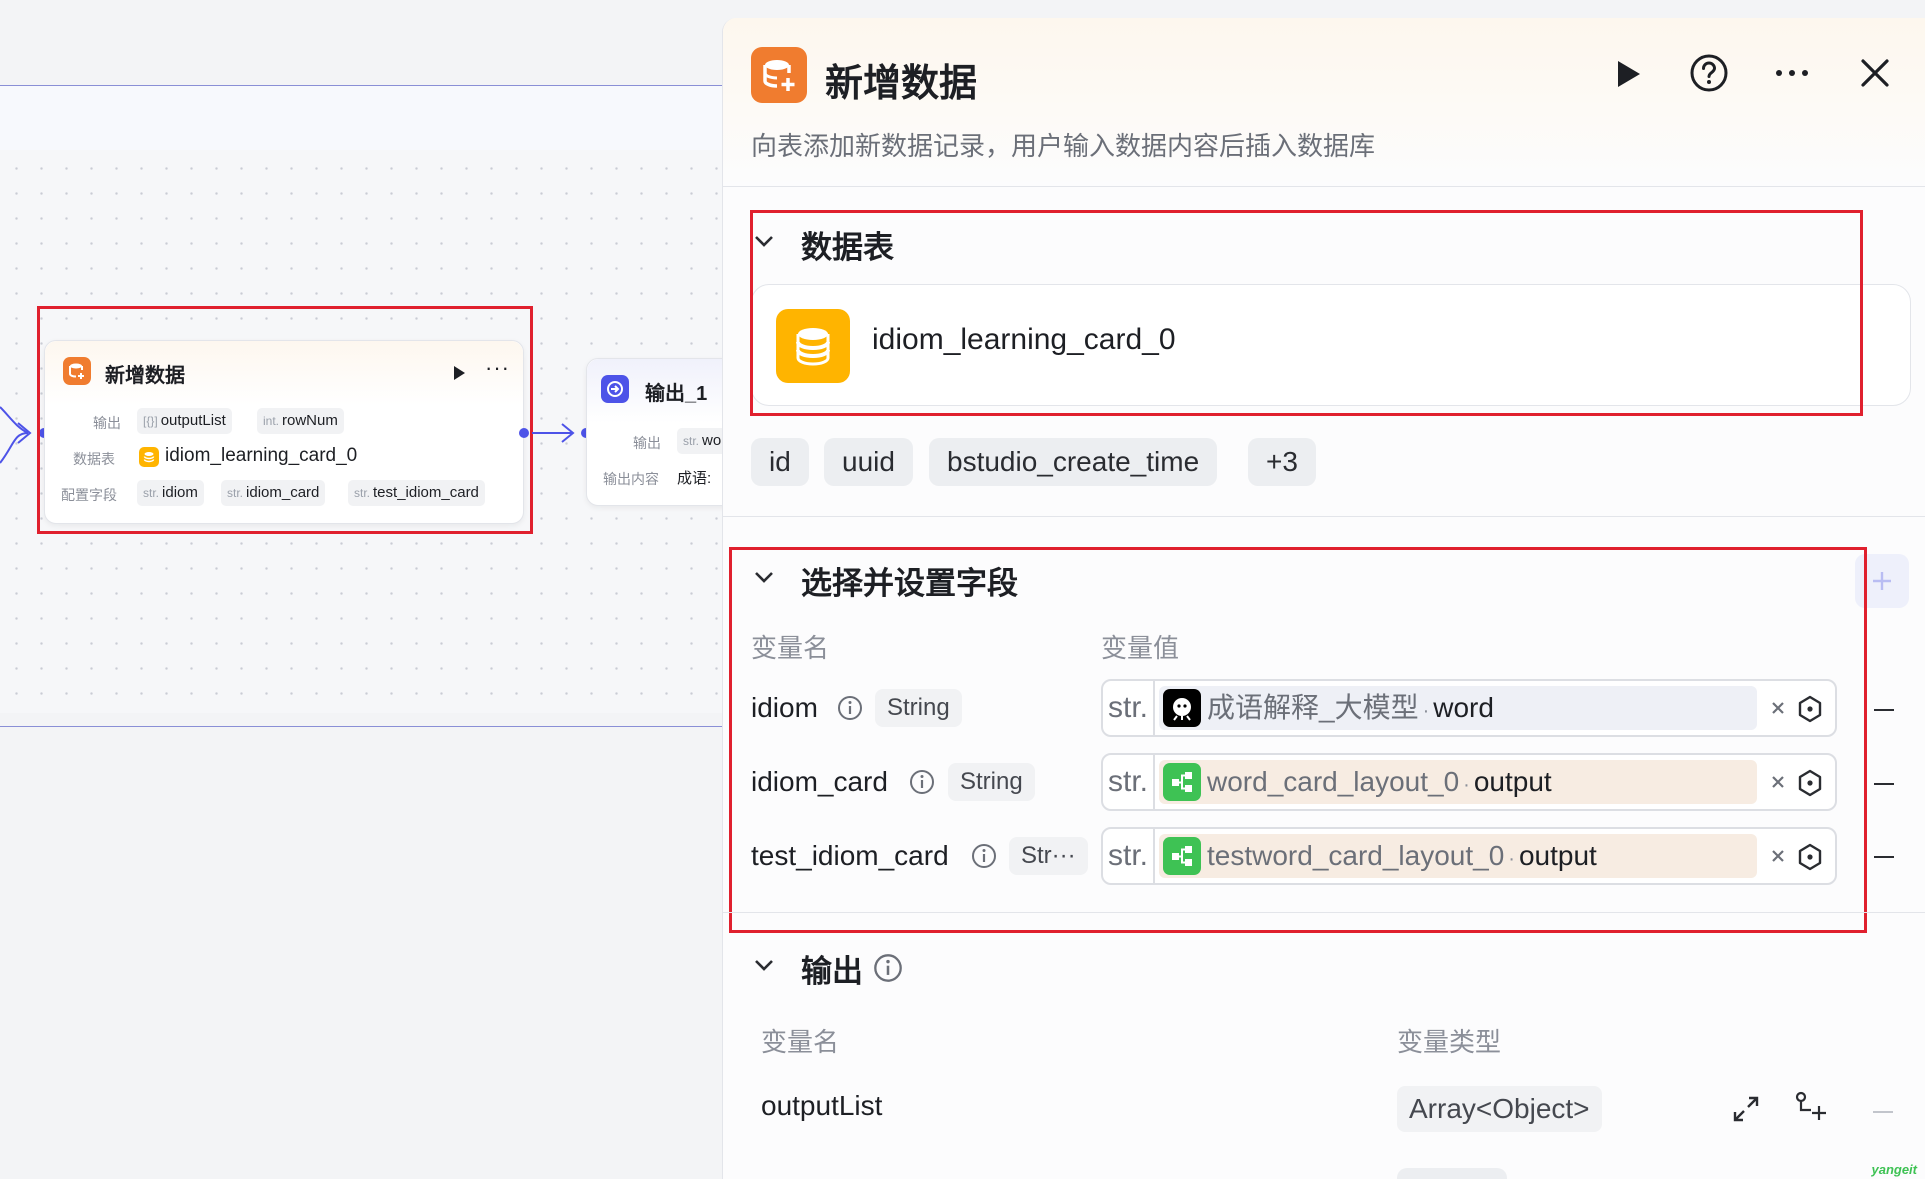 The image size is (1925, 1179). I want to click on variable-reference: word_card_layout_0 · output, so click(1458, 782).